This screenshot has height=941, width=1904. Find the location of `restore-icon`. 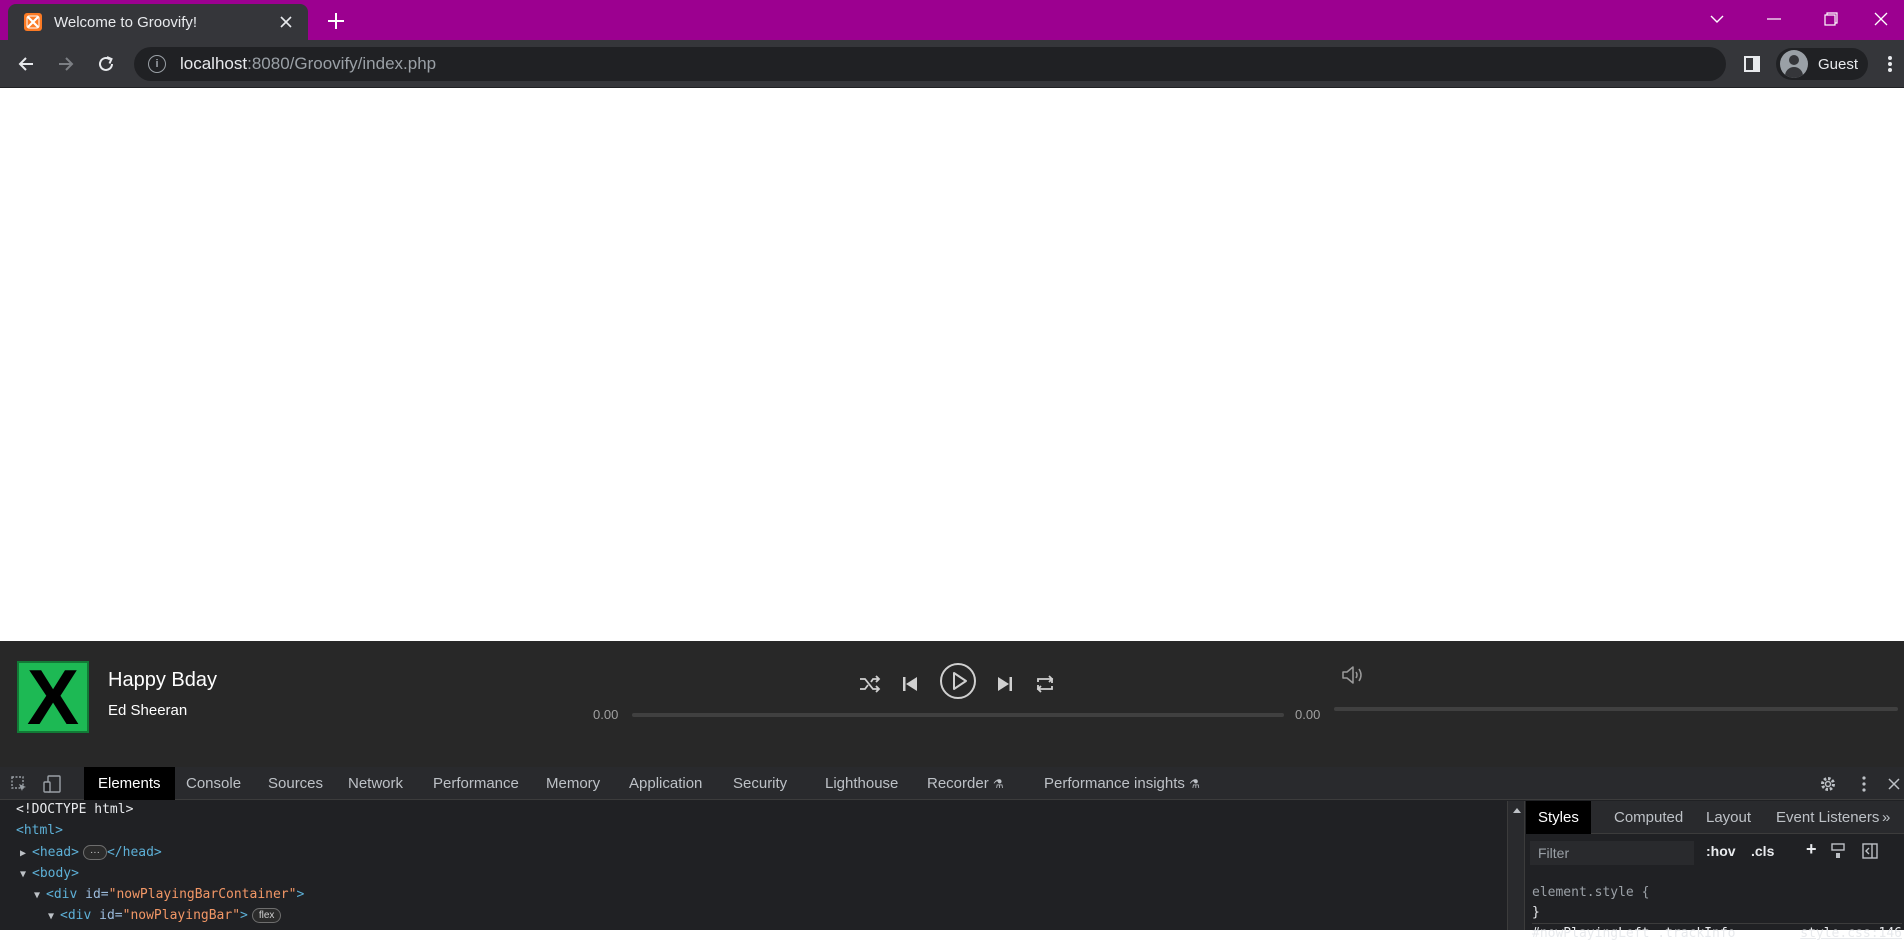

restore-icon is located at coordinates (1831, 19).